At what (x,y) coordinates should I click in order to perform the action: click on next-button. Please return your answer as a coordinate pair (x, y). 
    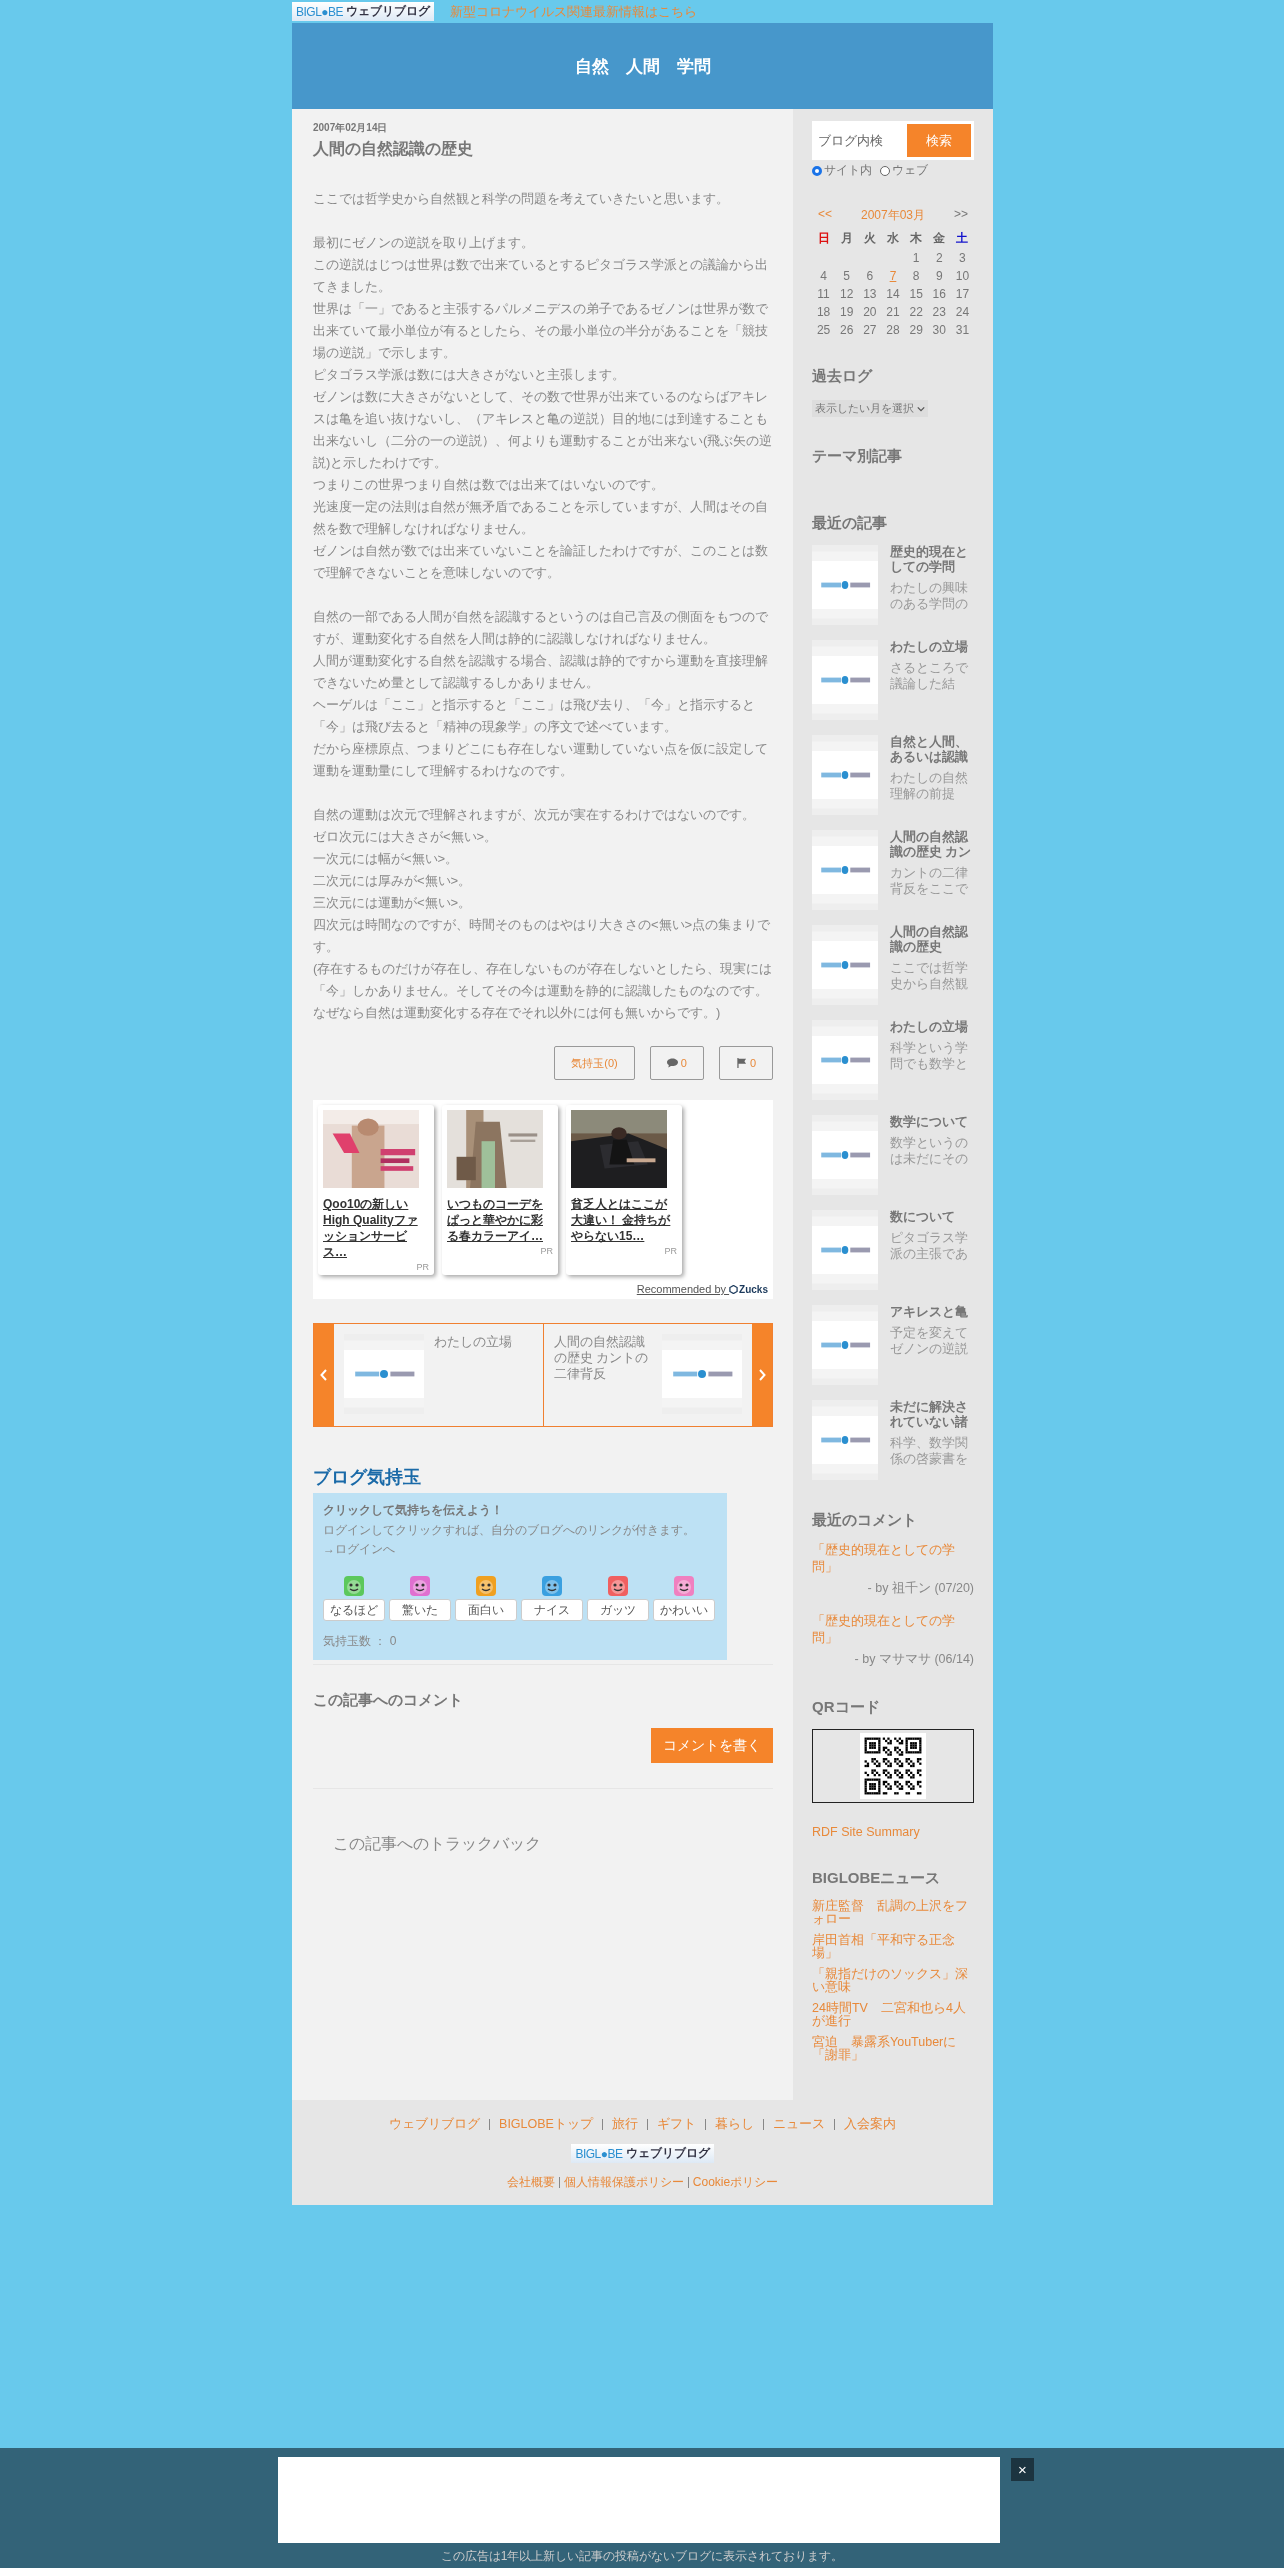
    Looking at the image, I should click on (762, 1375).